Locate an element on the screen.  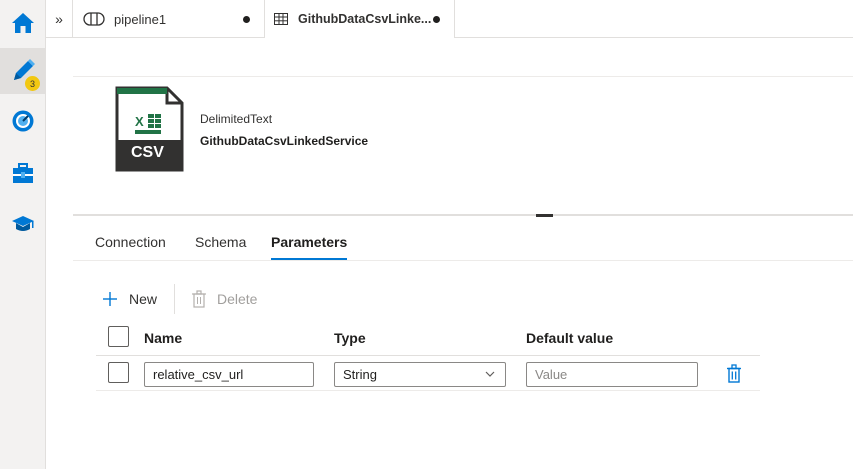
default-value-input: Value is located at coordinates (612, 374).